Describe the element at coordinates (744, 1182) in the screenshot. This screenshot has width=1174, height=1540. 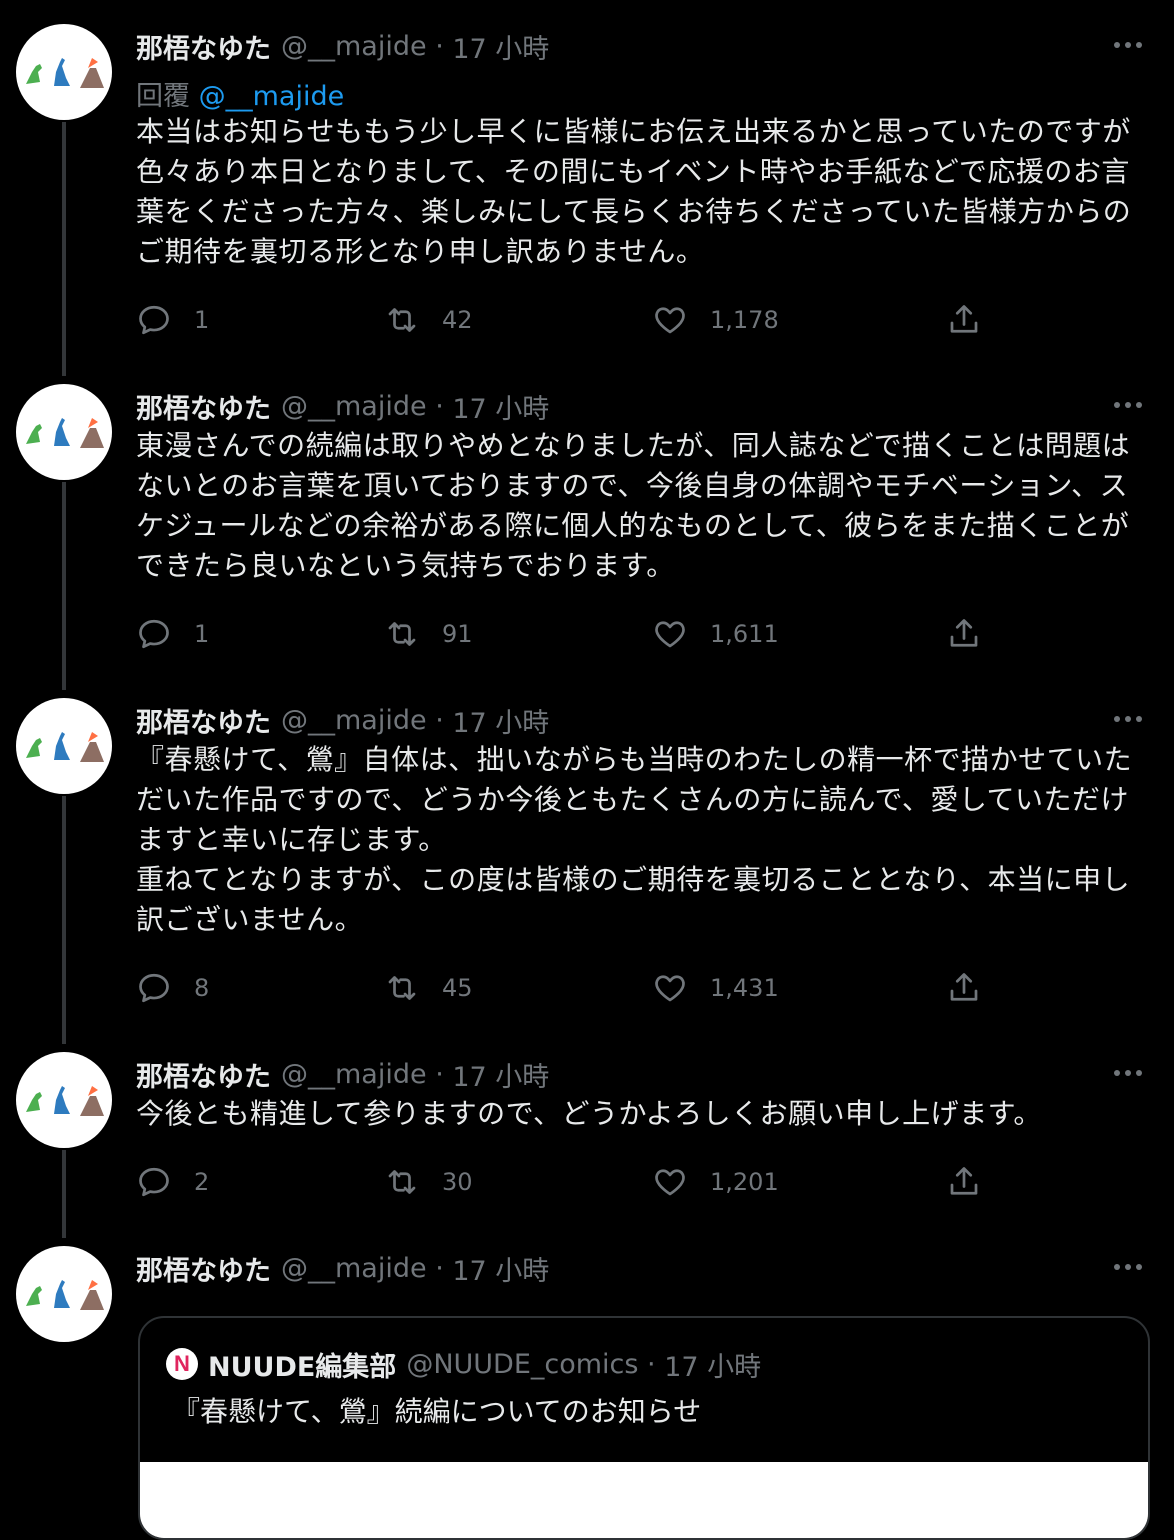
I see `like-count: 1,201` at that location.